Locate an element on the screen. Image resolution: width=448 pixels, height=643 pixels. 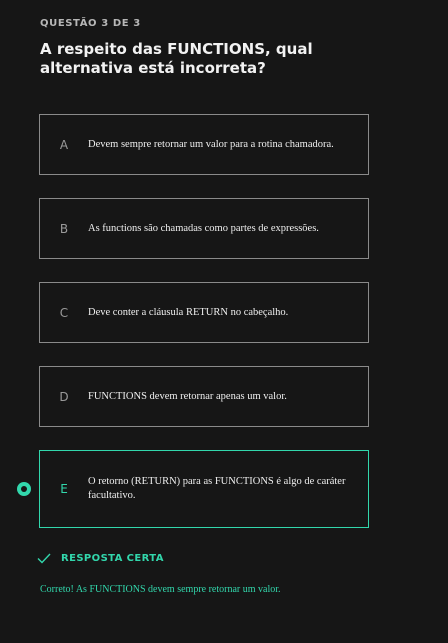
question-counter: QUESTÃO 3 DE 3 is located at coordinates (90, 23).